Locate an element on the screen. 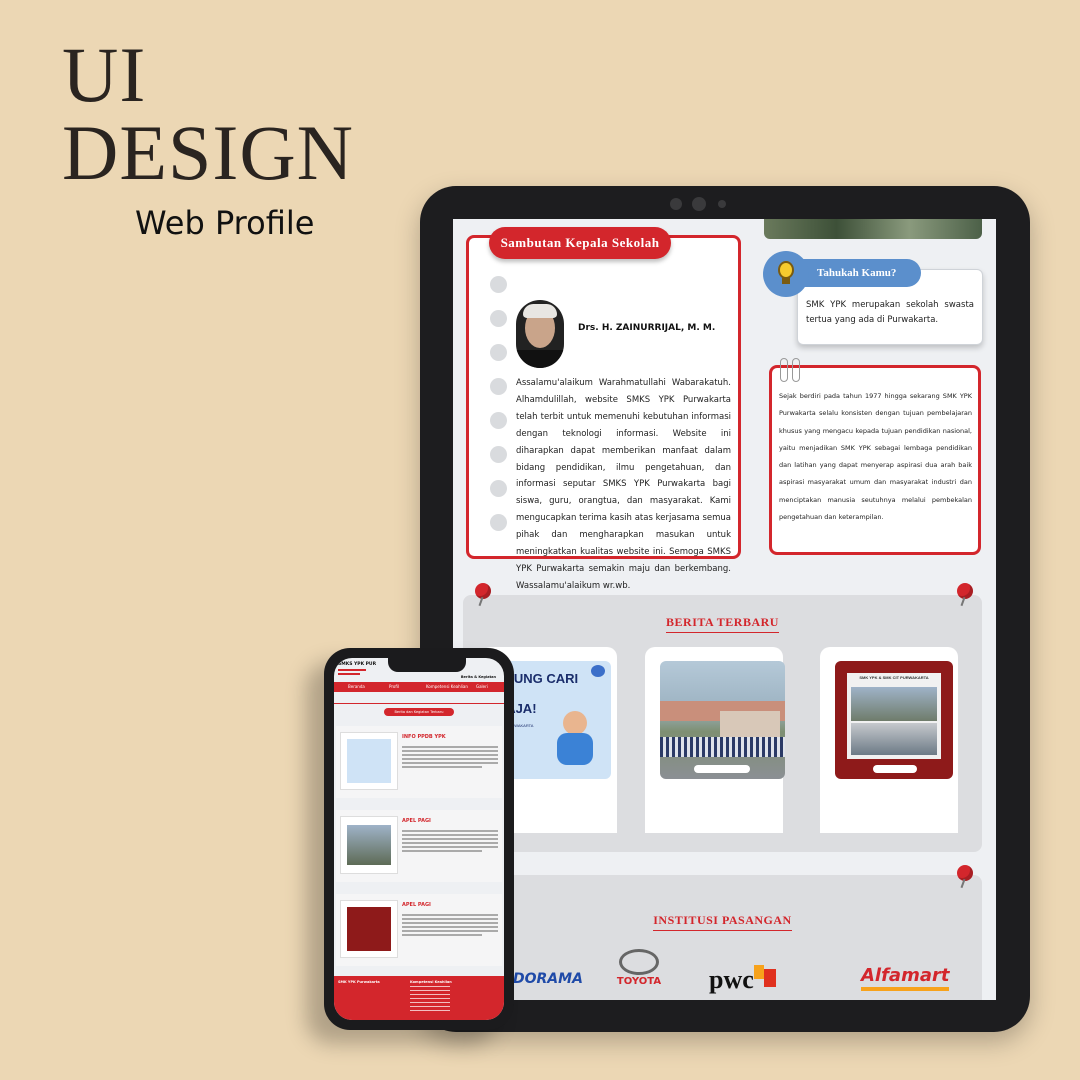 This screenshot has width=1080, height=1080. logo-alfamart: Alfamart is located at coordinates (905, 978).